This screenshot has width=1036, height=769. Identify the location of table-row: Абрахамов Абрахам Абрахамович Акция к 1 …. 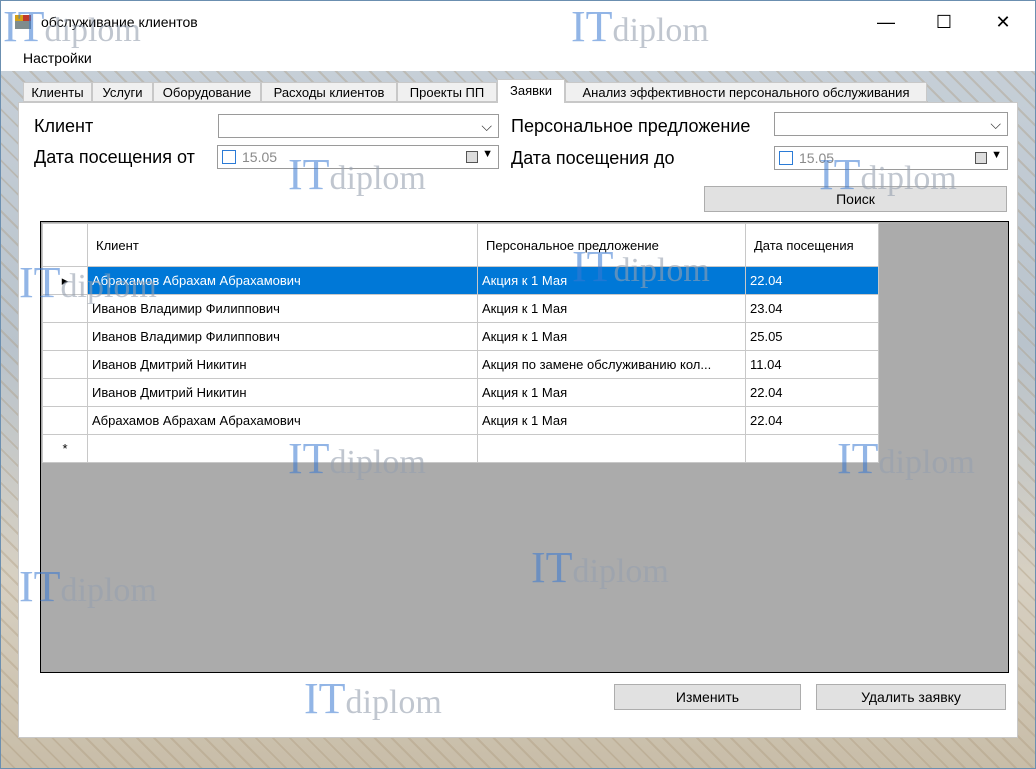
(460, 420).